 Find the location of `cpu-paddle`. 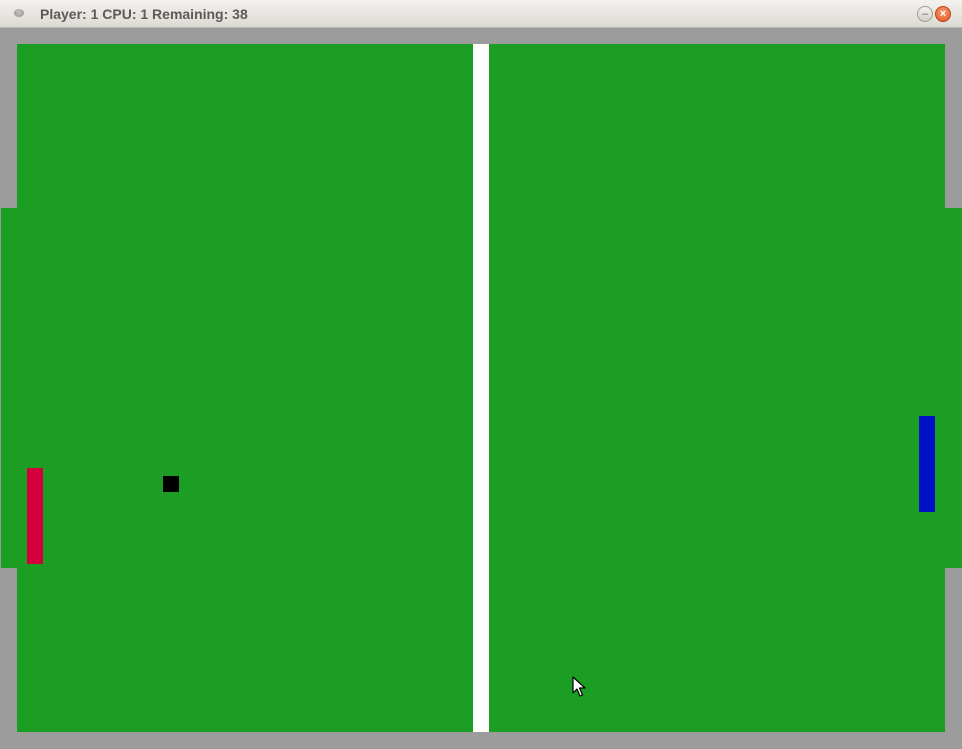

cpu-paddle is located at coordinates (927, 464).